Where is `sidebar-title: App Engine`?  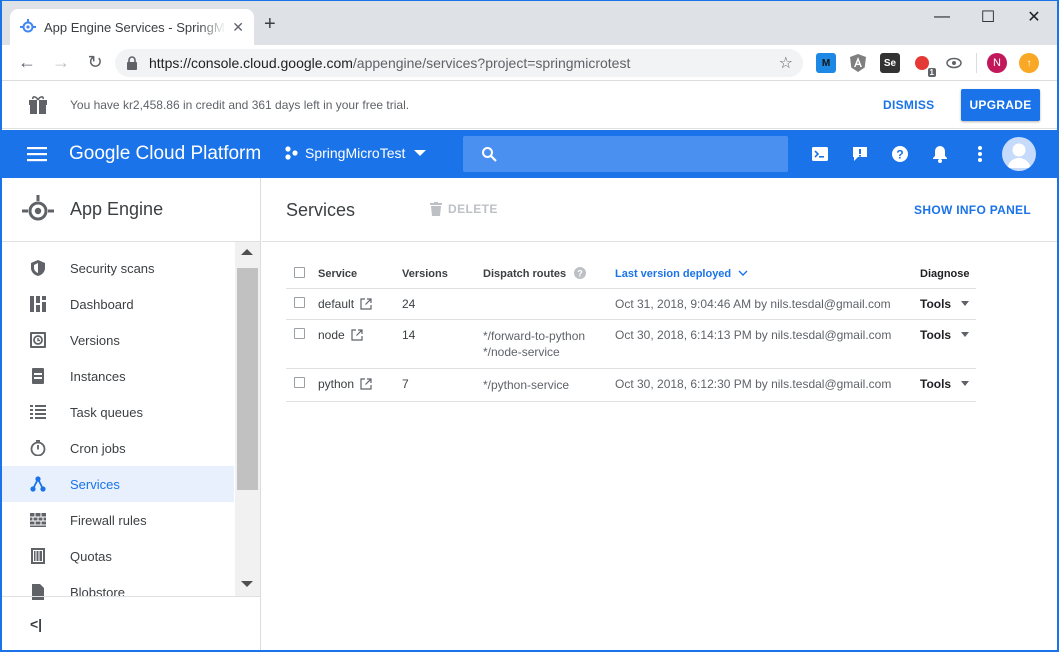 sidebar-title: App Engine is located at coordinates (117, 209).